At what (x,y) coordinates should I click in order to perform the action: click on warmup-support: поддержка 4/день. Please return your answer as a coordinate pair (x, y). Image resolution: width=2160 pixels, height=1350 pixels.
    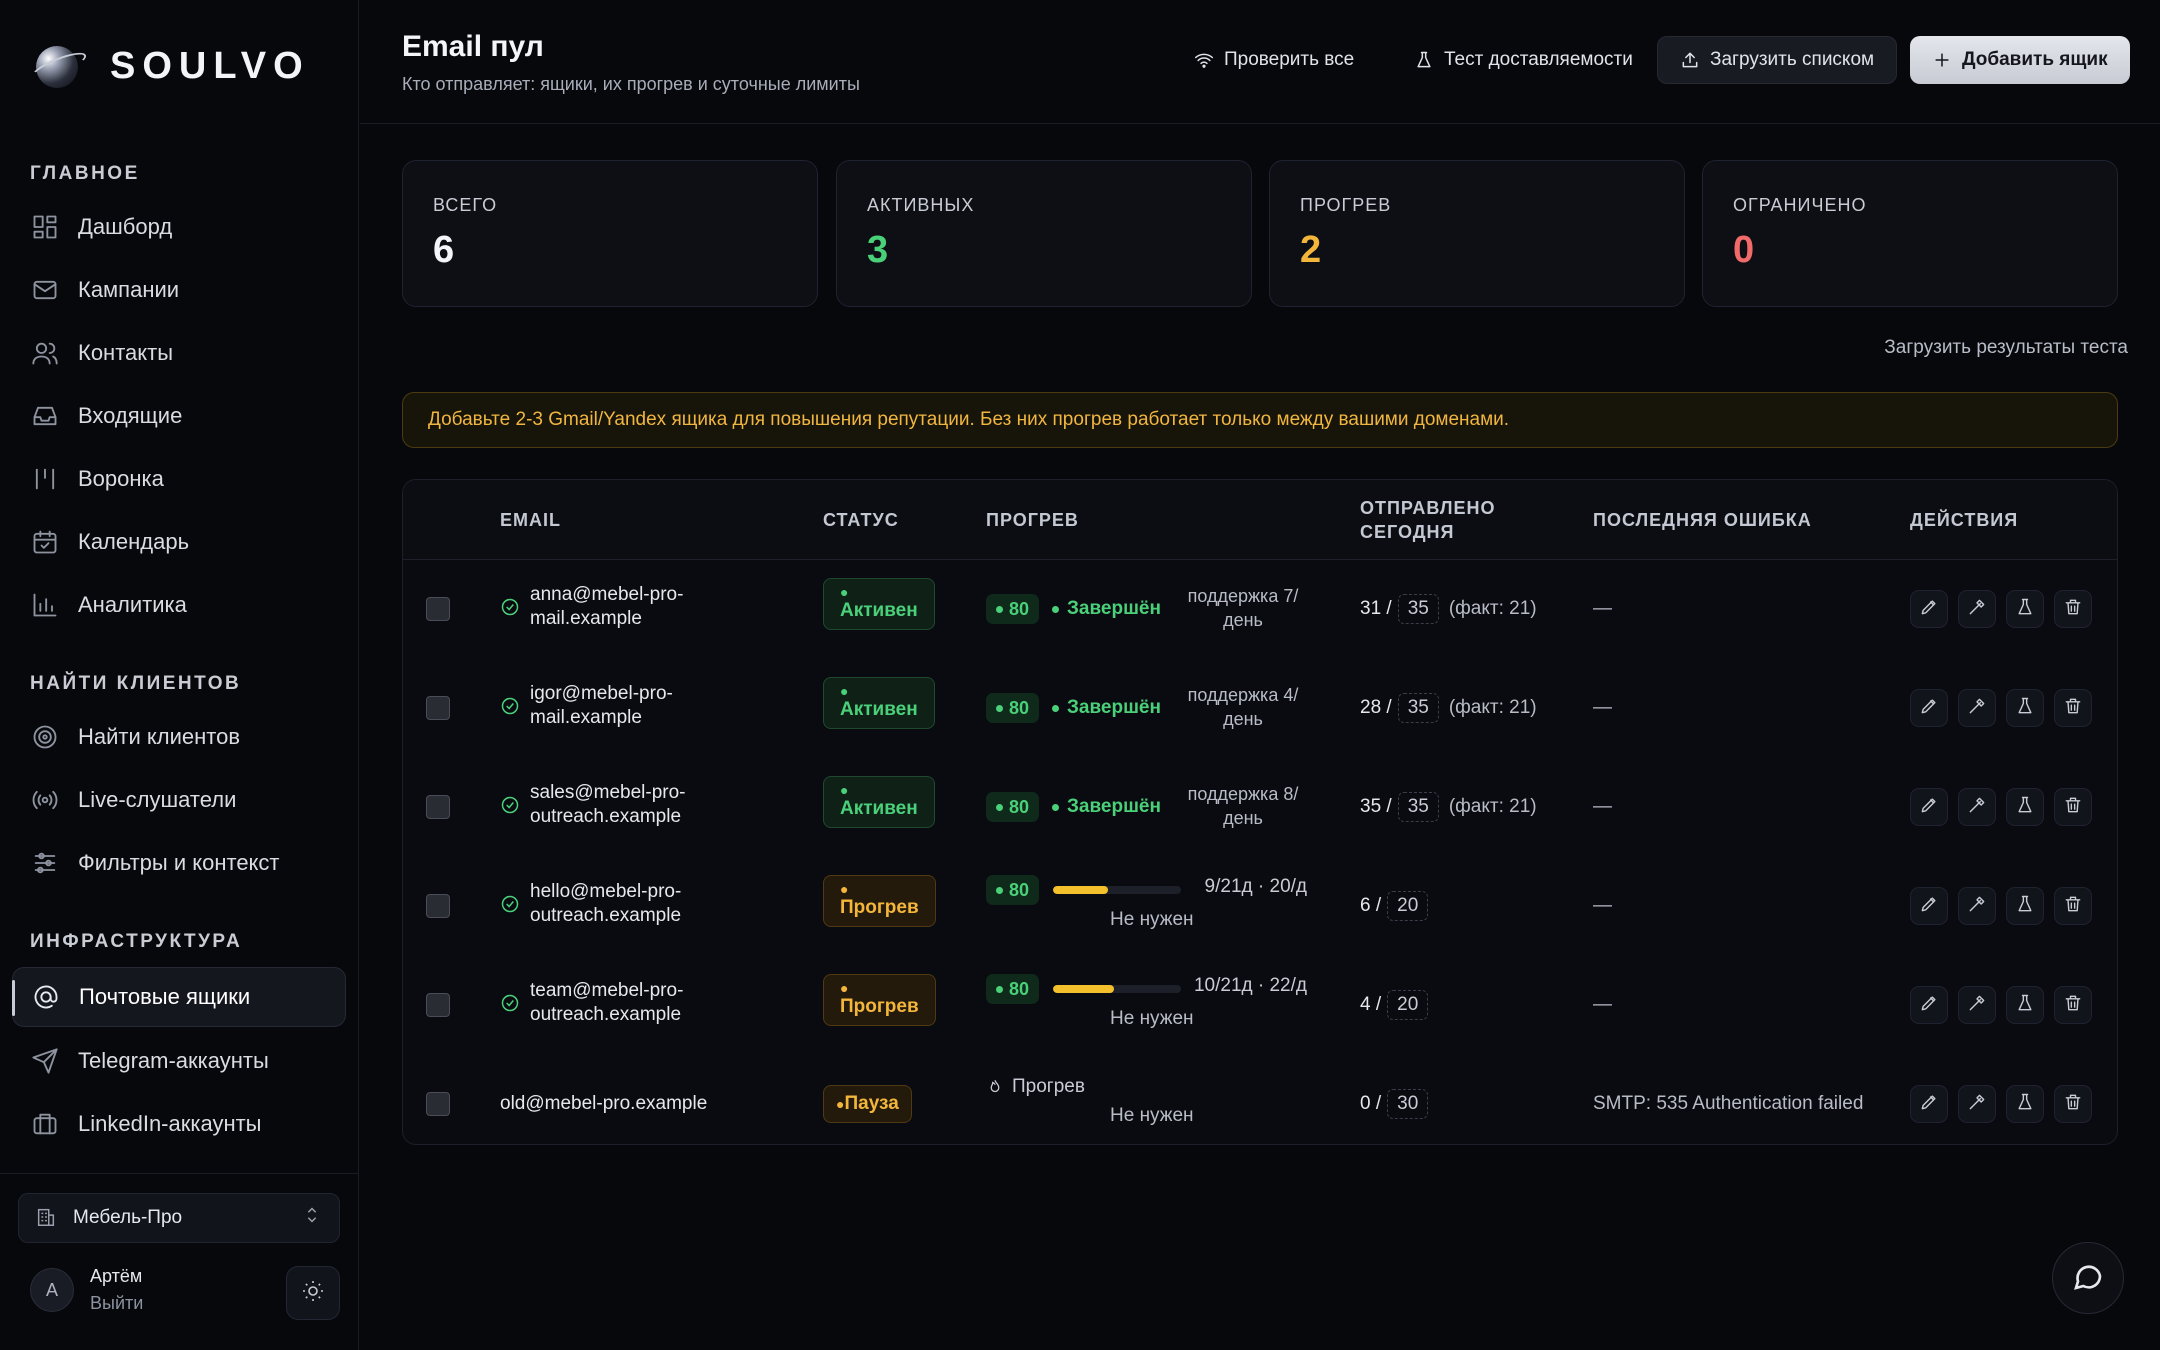
    Looking at the image, I should click on (1243, 707).